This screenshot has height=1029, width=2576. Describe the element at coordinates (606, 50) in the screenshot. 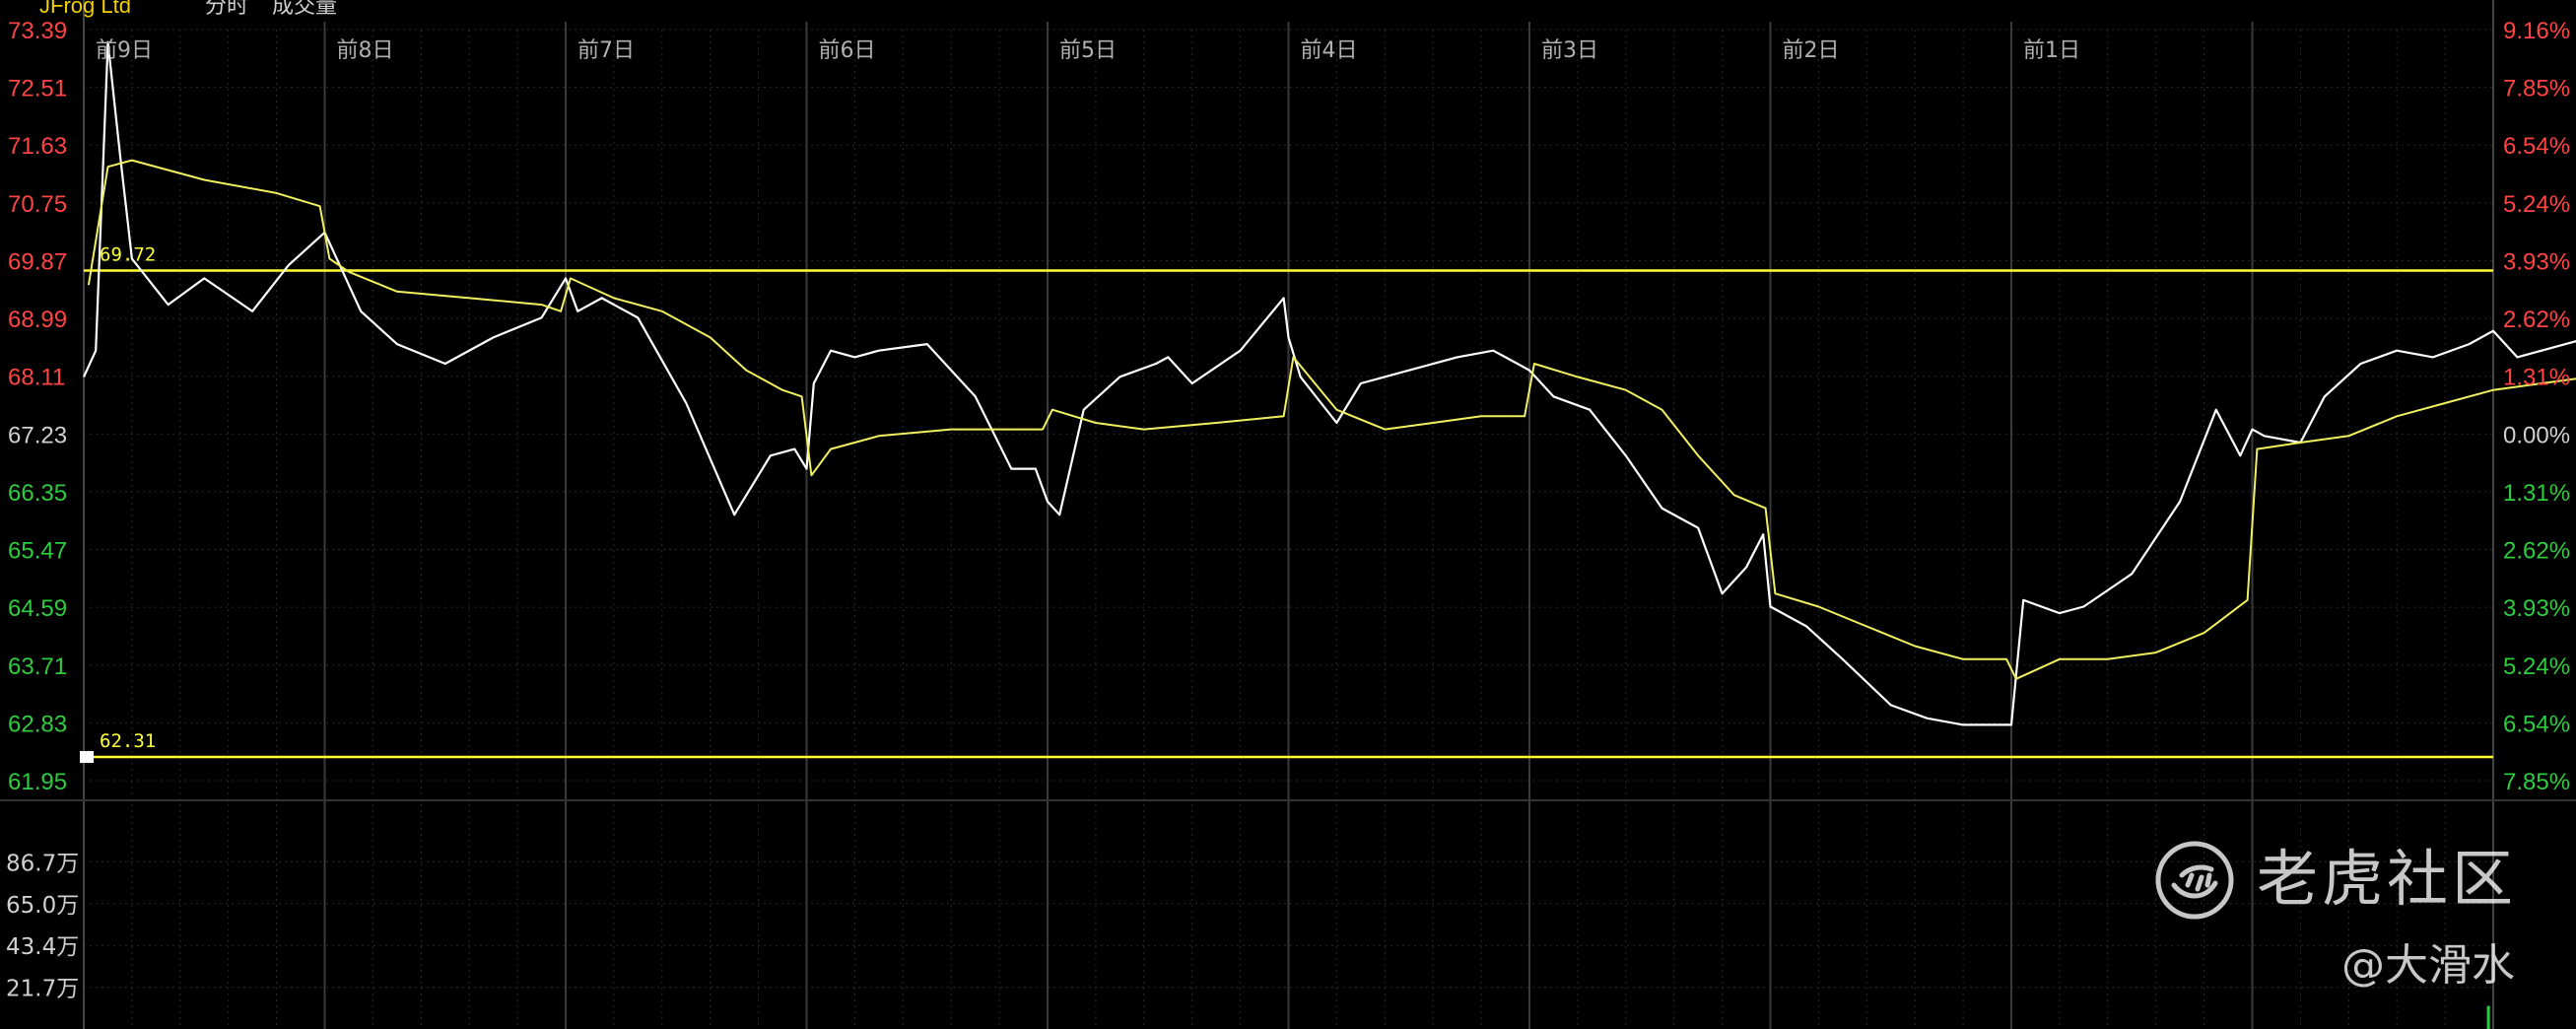

I see `day-label: 前7日` at that location.